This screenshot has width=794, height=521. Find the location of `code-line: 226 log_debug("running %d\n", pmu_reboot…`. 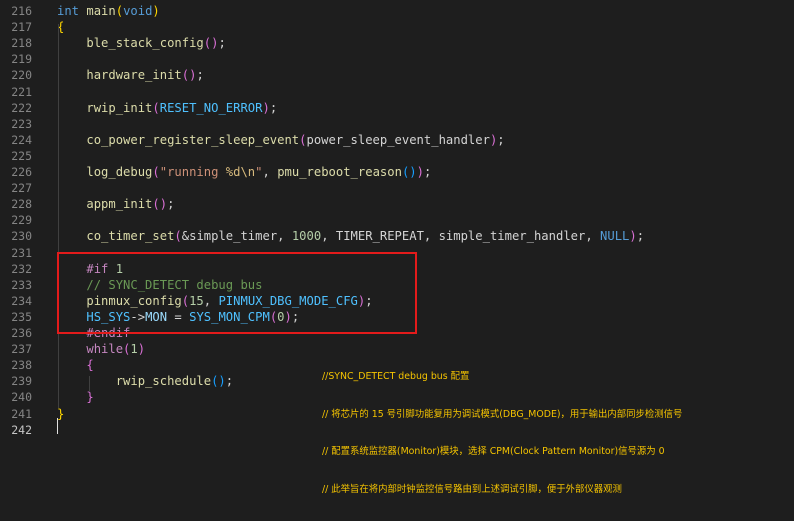

code-line: 226 log_debug("running %d\n", pmu_reboot… is located at coordinates (397, 172).